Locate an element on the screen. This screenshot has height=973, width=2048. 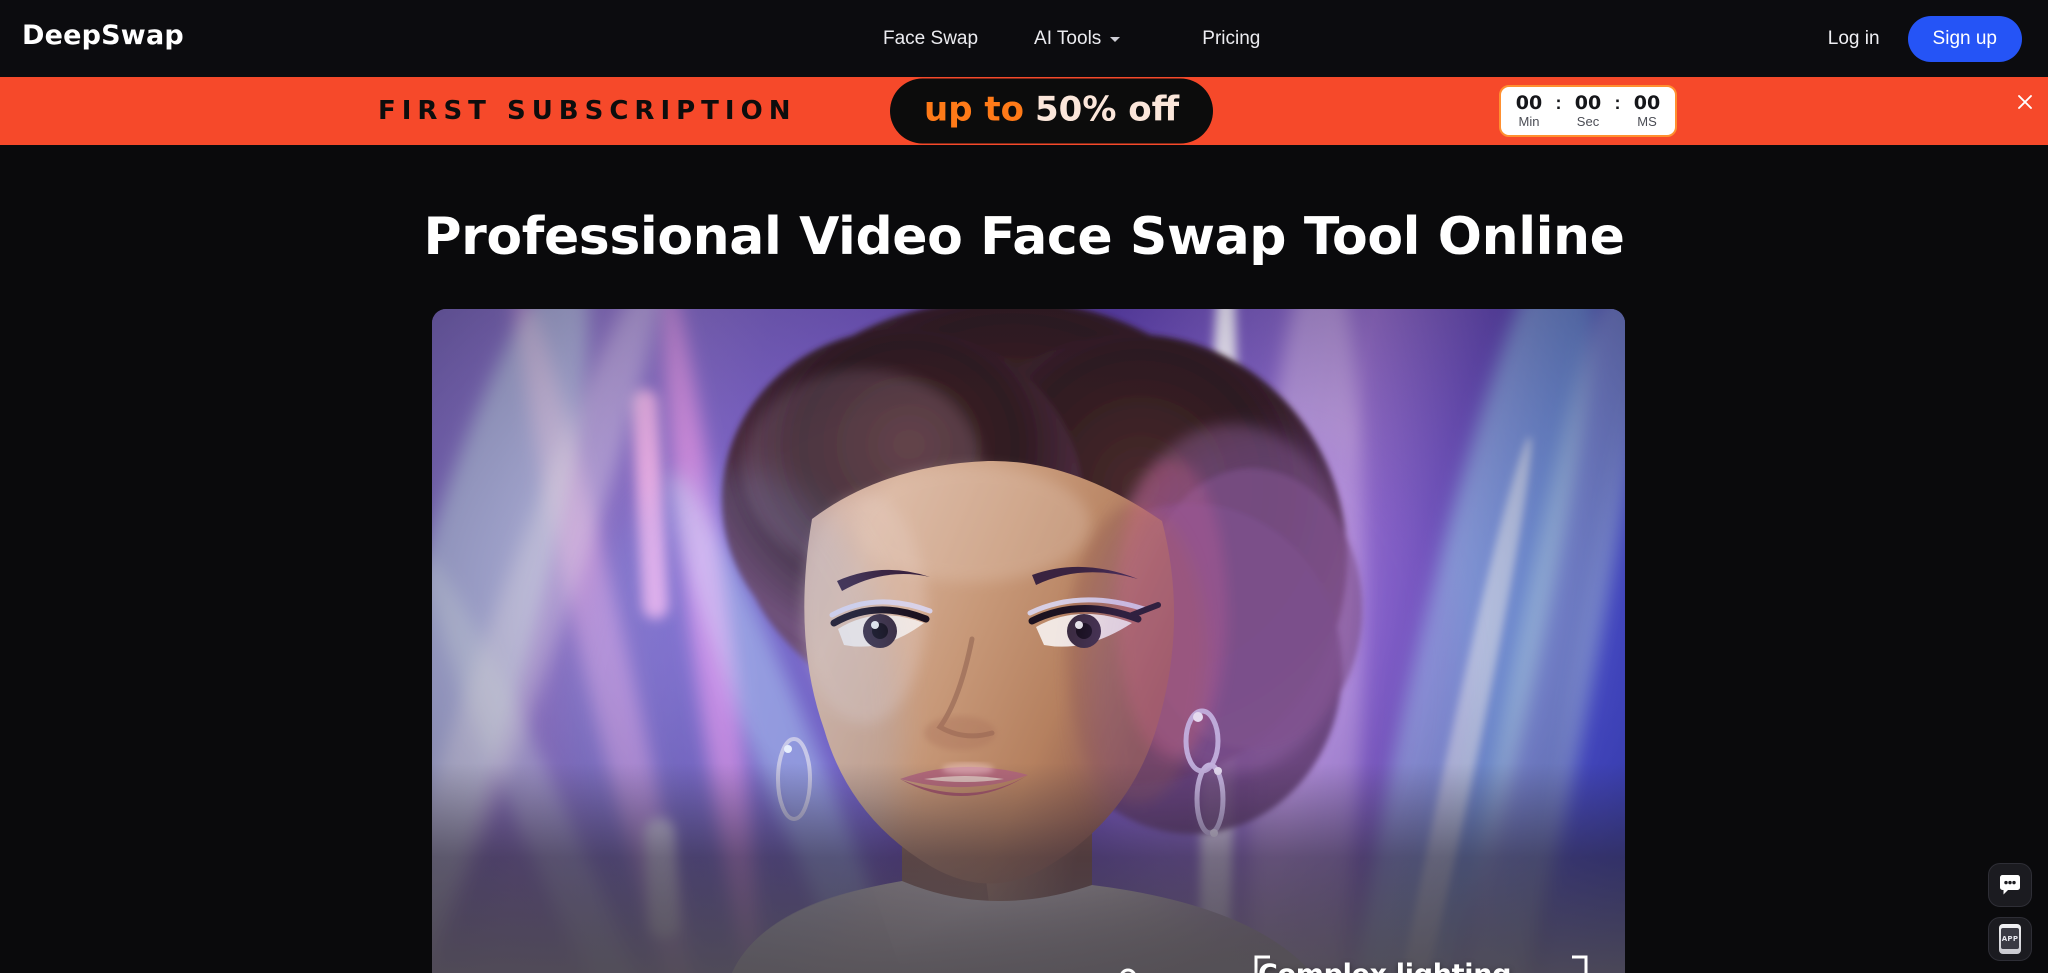
nav-item-pricing: Pricing is located at coordinates (1231, 39).